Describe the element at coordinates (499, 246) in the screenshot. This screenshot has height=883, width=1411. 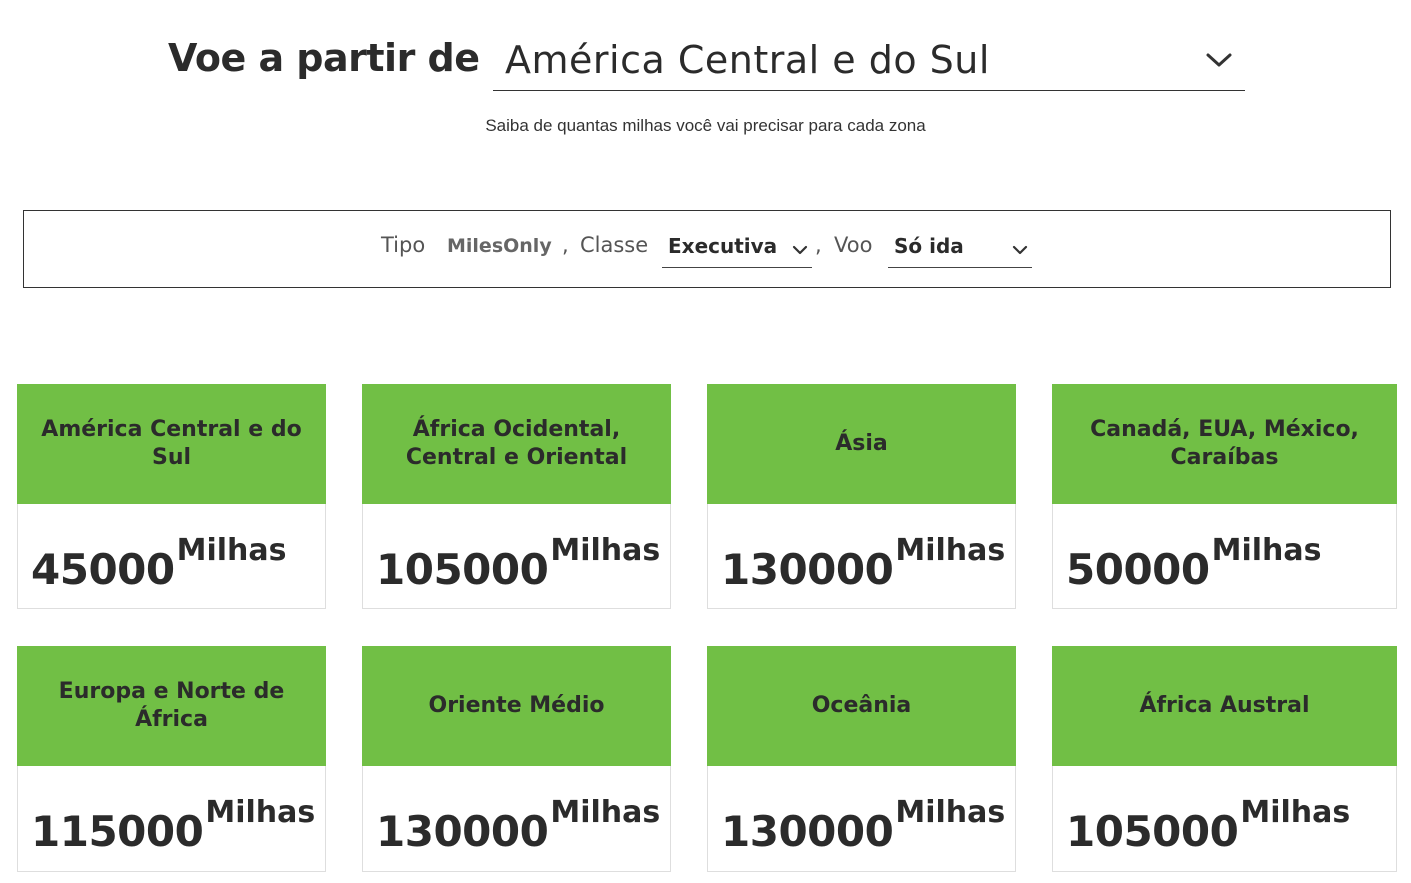
I see `type-value: MilesOnly` at that location.